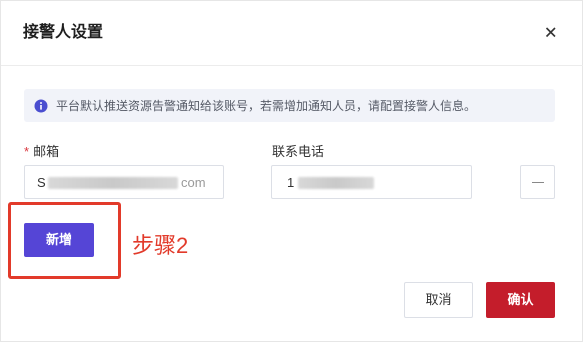  I want to click on minus-icon, so click(538, 182).